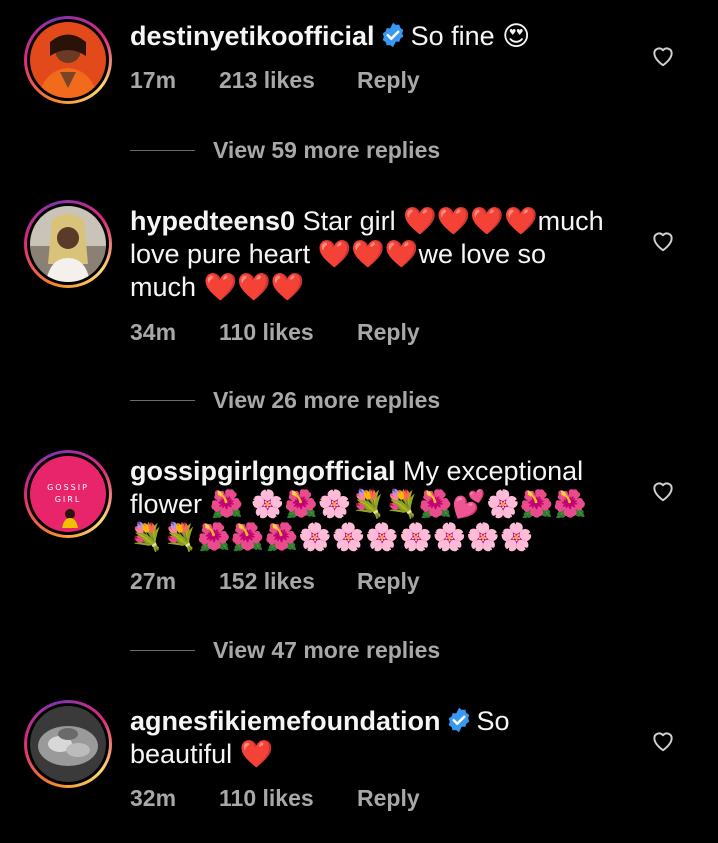 The image size is (718, 843). Describe the element at coordinates (332, 537) in the screenshot. I see `comment-text-line-3: 💐💐🌺🌺🌺🌸🌸🌸🌸🌸🌸🌸` at that location.